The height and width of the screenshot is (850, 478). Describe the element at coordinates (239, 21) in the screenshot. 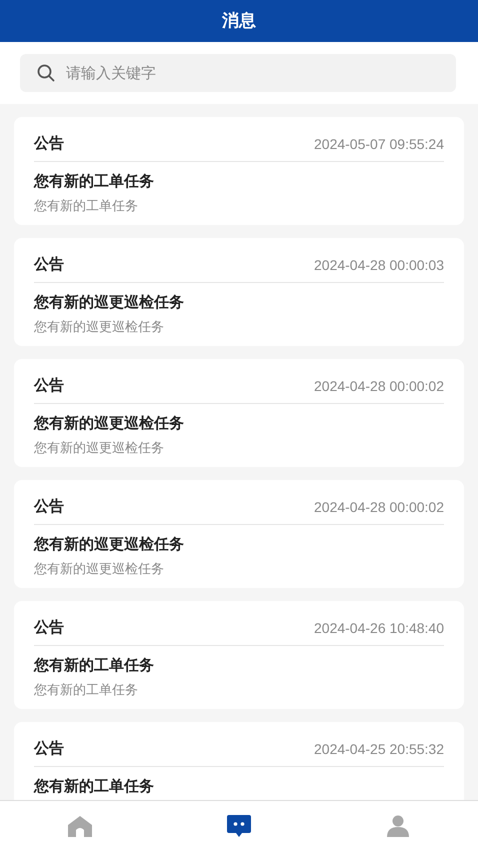

I see `page-title: 消息` at that location.